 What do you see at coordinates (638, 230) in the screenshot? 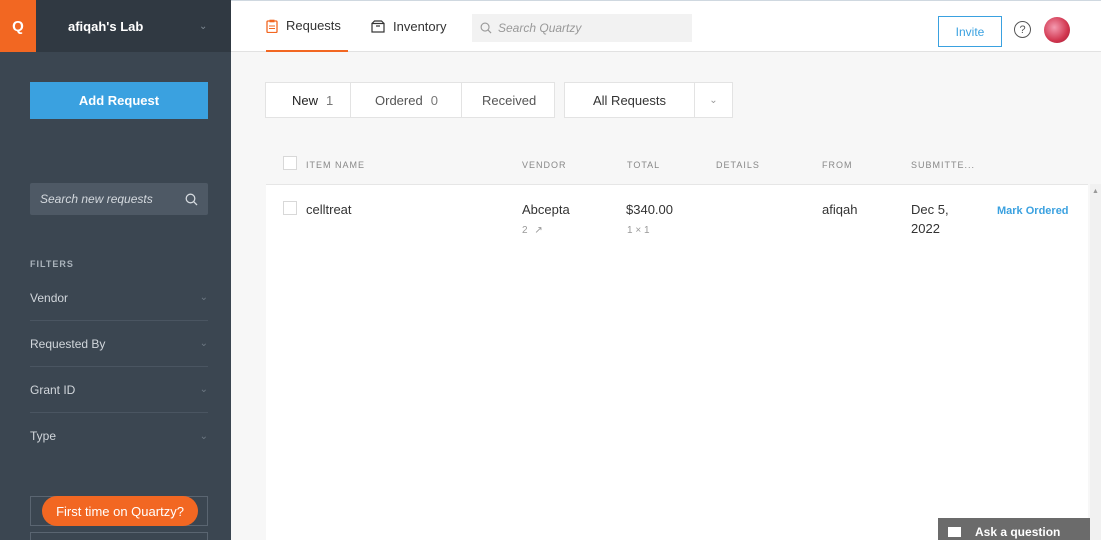
I see `quantity: 1 × 1` at bounding box center [638, 230].